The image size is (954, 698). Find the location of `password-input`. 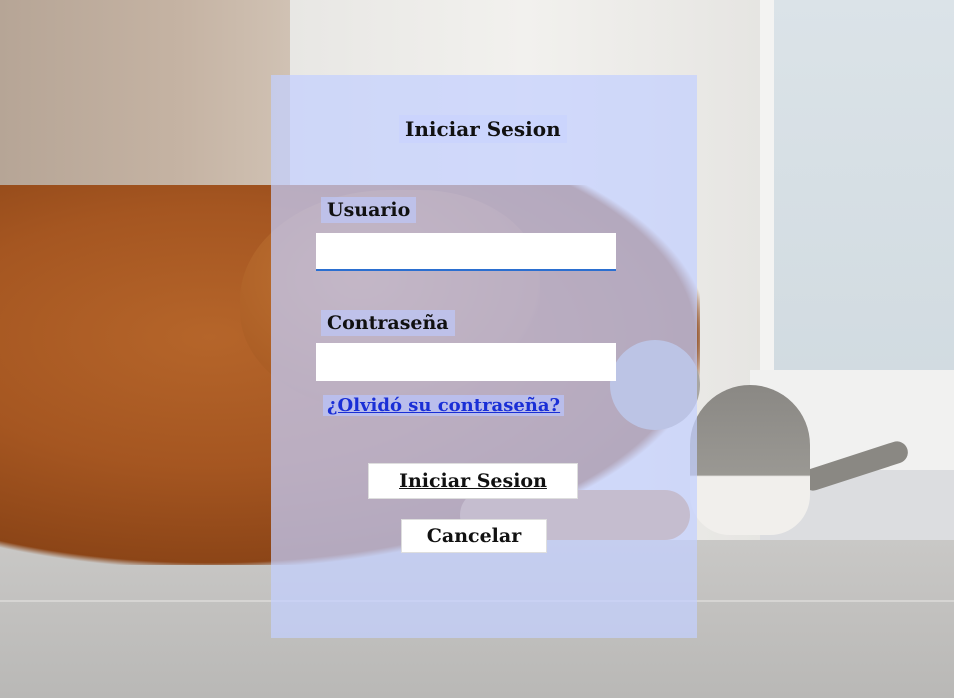

password-input is located at coordinates (466, 362).